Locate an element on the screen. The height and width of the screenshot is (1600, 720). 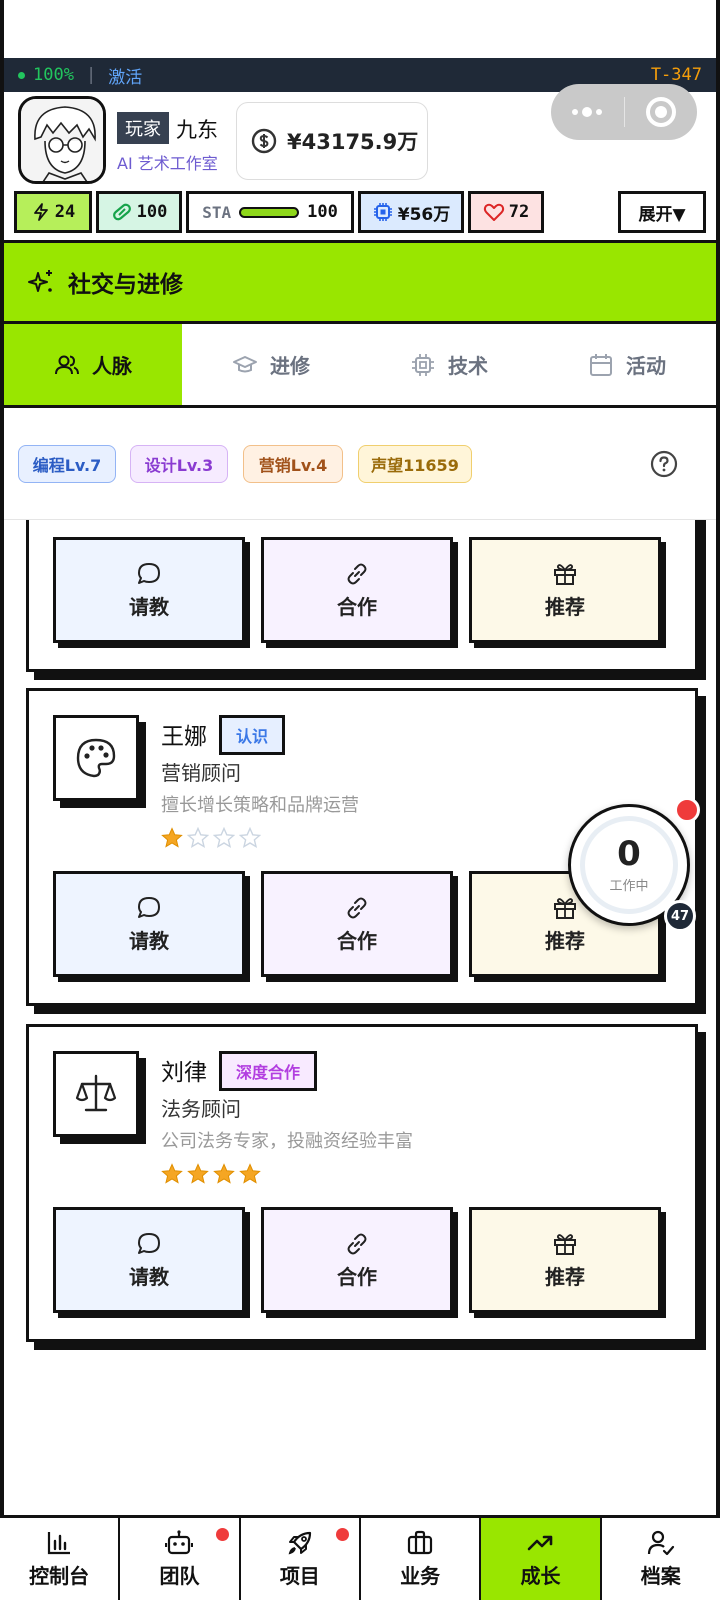
tab-label: 进修 is located at coordinates (290, 366).